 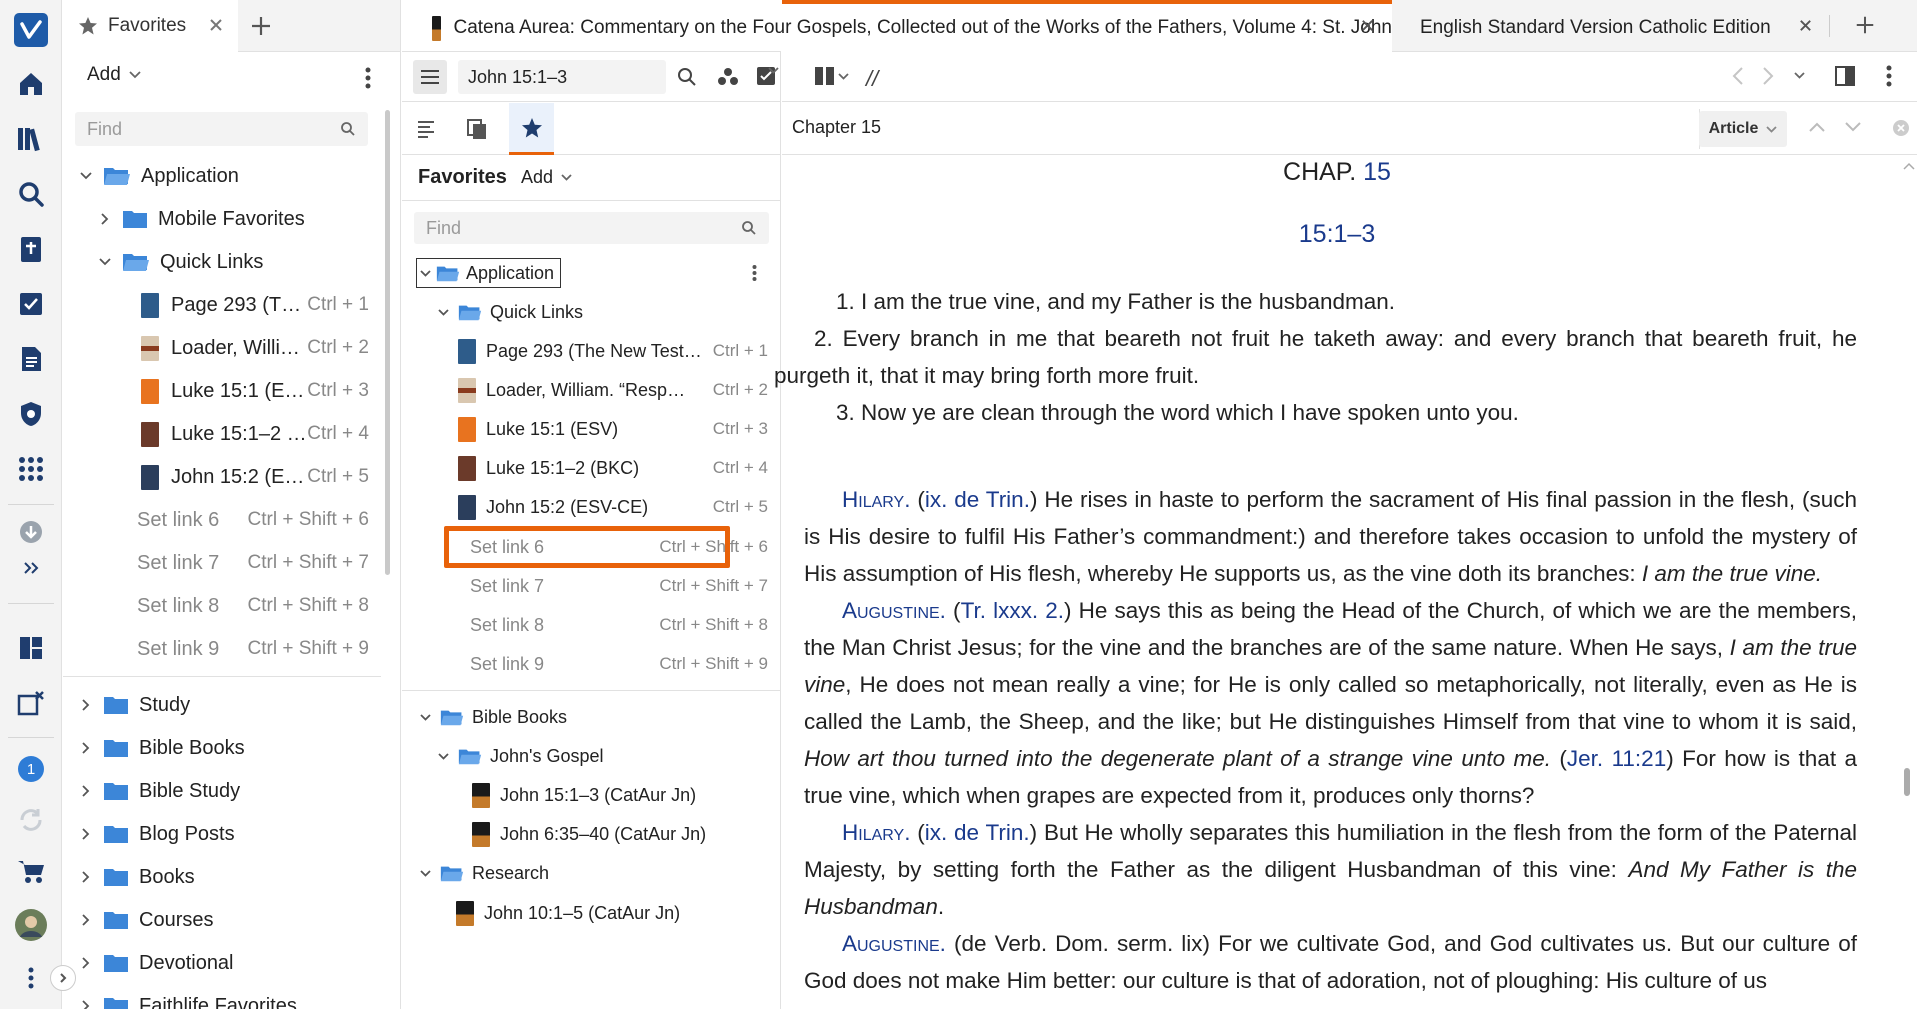 I want to click on cart-icon, so click(x=31, y=871).